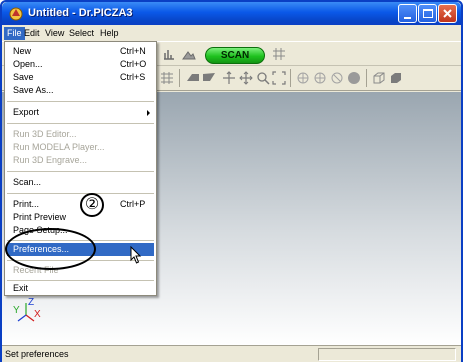 The width and height of the screenshot is (463, 362). Describe the element at coordinates (80, 77) in the screenshot. I see `menu-item-save: Save Ctrl+S` at that location.